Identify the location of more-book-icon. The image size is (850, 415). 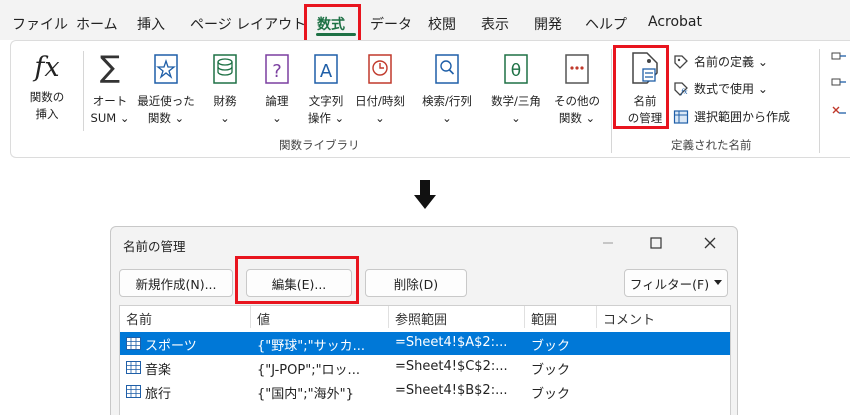
(577, 69).